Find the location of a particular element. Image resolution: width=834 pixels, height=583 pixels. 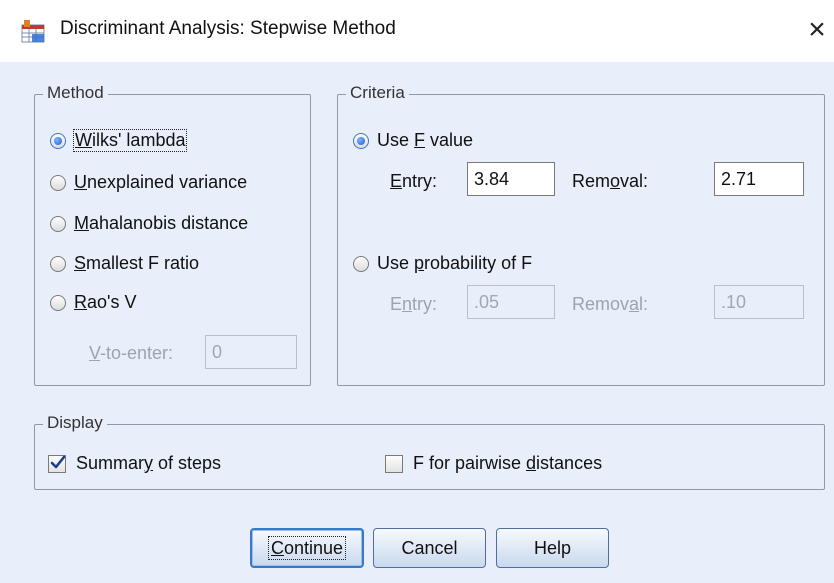

raos-v-label: Rao's V is located at coordinates (105, 302).